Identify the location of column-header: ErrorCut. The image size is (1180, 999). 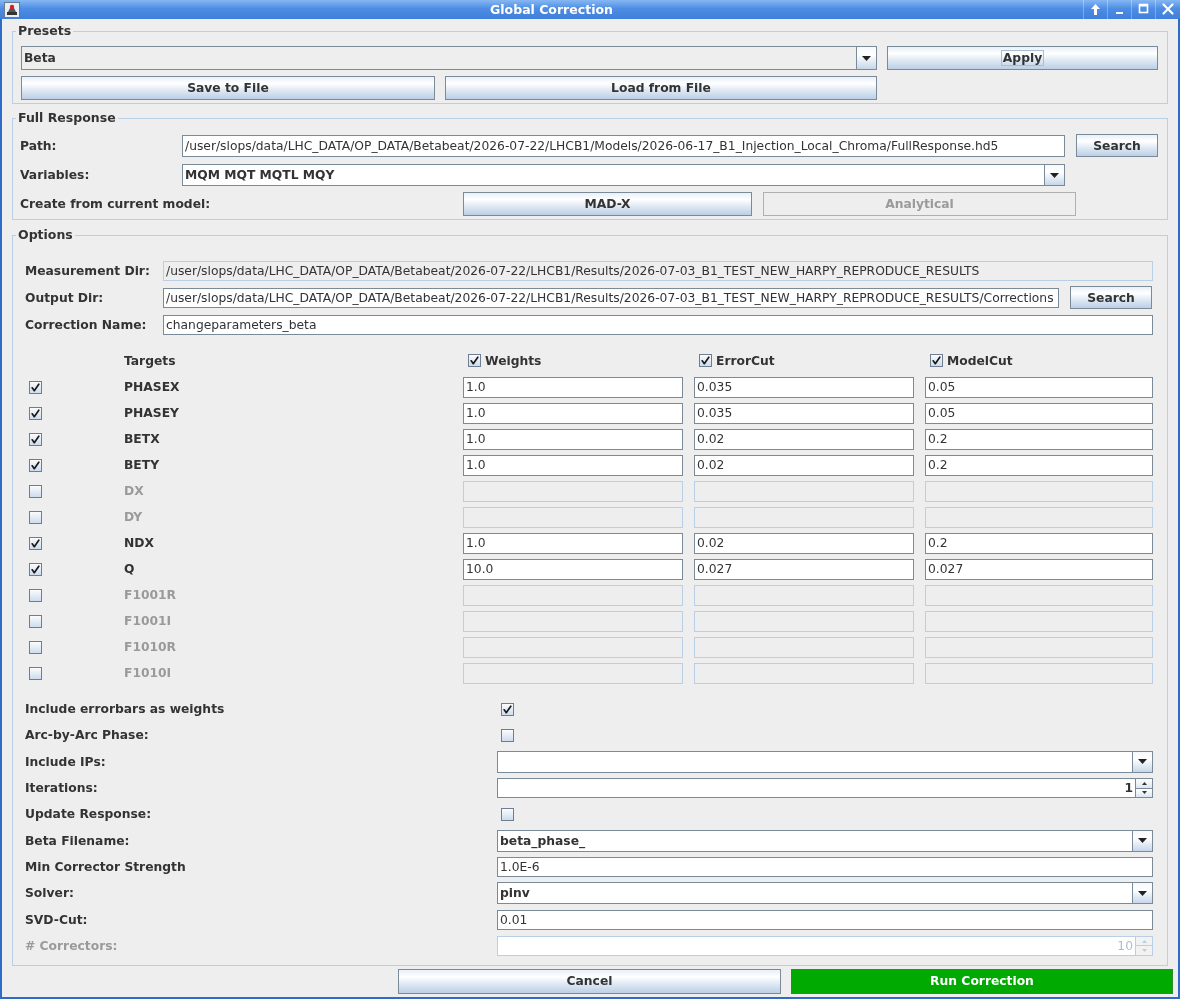
(745, 360).